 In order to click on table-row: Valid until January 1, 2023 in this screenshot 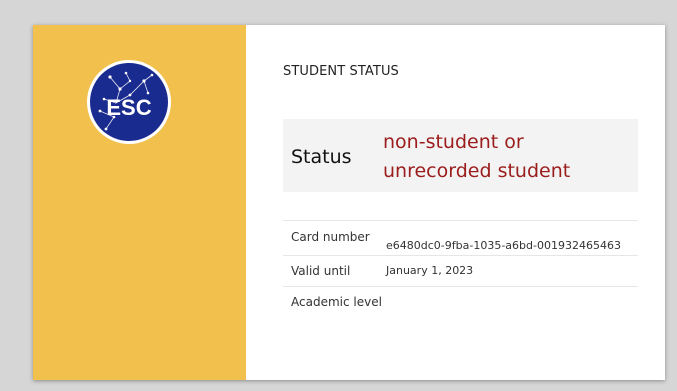, I will do `click(460, 270)`.